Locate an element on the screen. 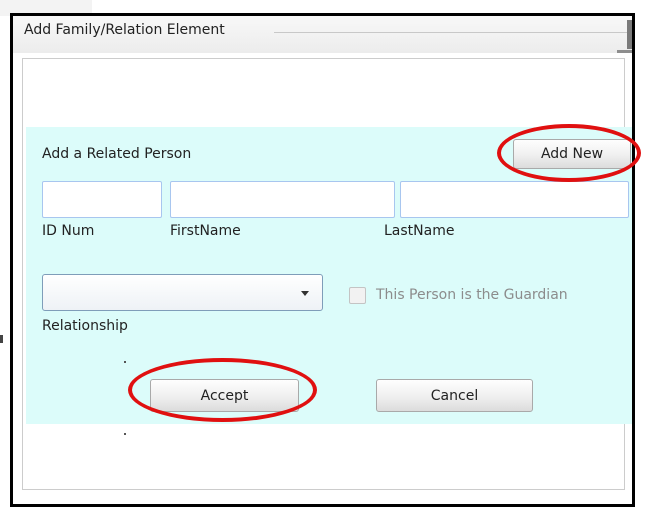 The width and height of the screenshot is (645, 511). relationship-label: Relationship is located at coordinates (85, 326).